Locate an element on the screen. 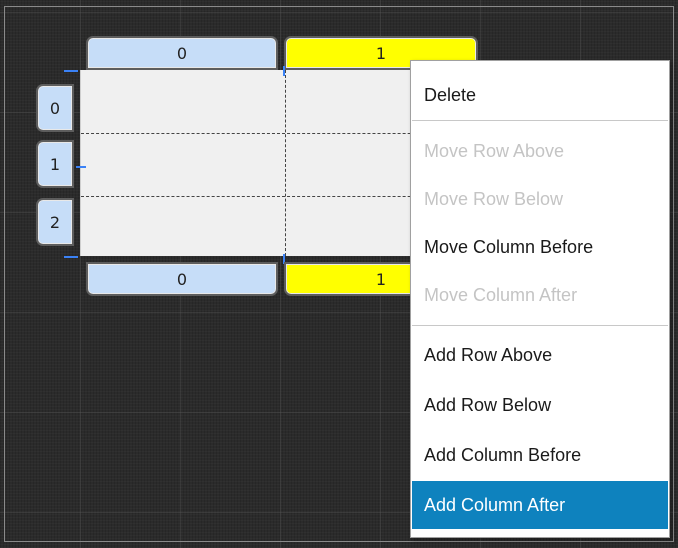 The width and height of the screenshot is (678, 548). row-header-0: 0 is located at coordinates (55, 108).